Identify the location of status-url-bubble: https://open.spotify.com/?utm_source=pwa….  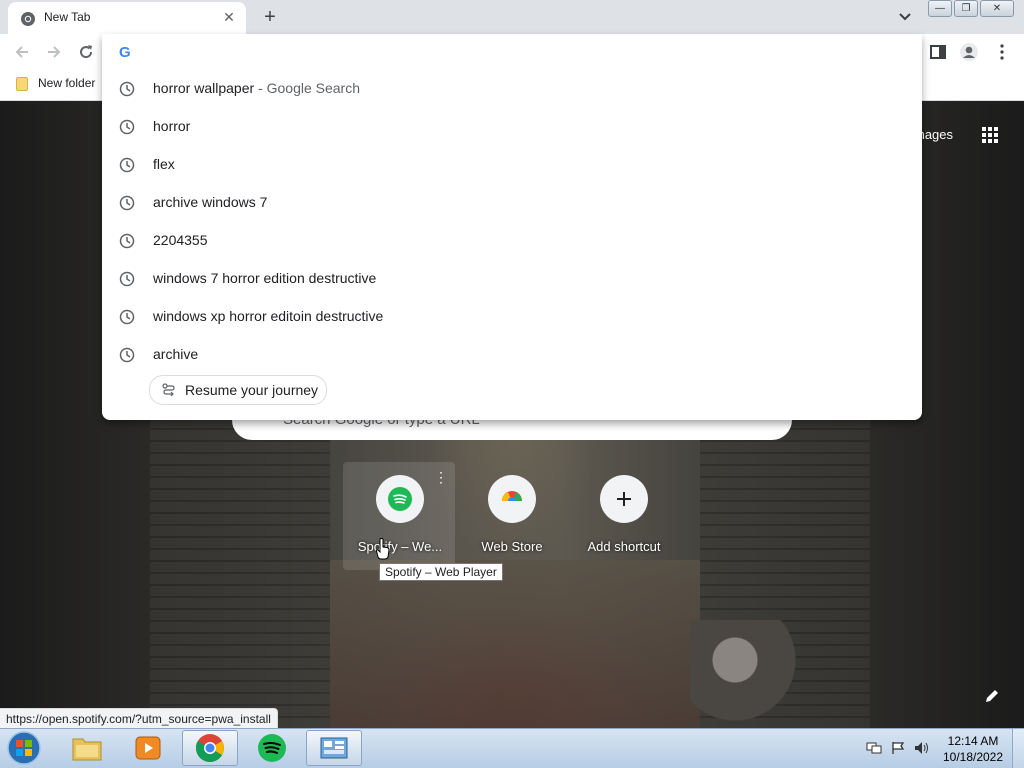
(139, 719).